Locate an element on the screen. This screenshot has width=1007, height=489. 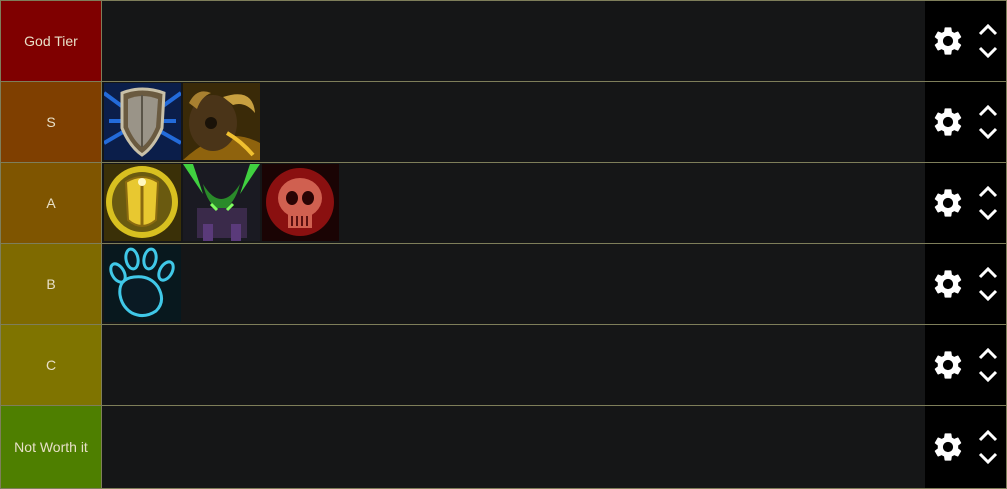
tier-label: C is located at coordinates (51, 365).